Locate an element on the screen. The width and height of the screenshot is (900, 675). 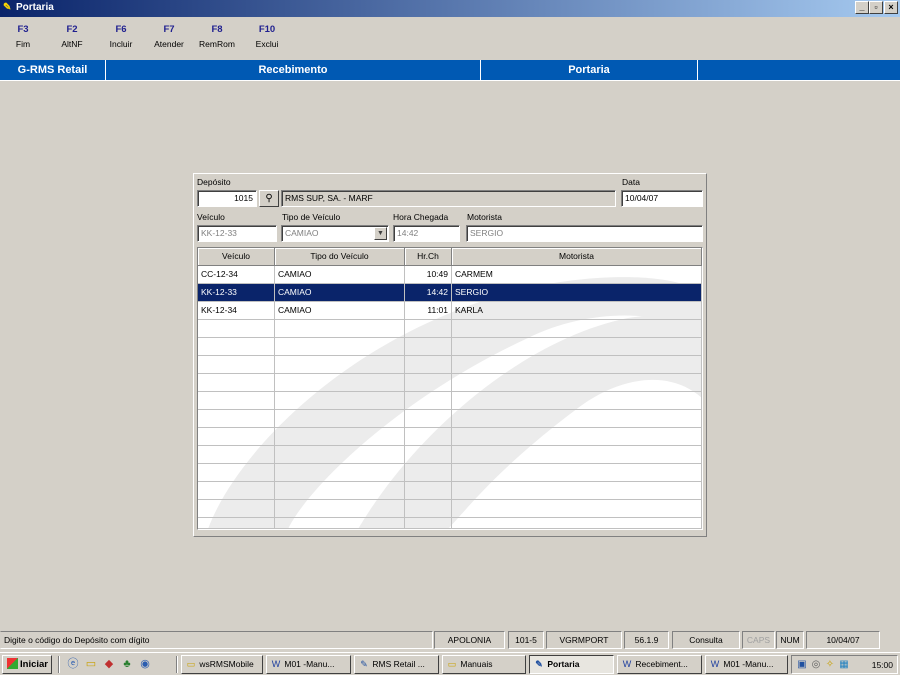
data-input: 10/04/07 is located at coordinates (662, 198).